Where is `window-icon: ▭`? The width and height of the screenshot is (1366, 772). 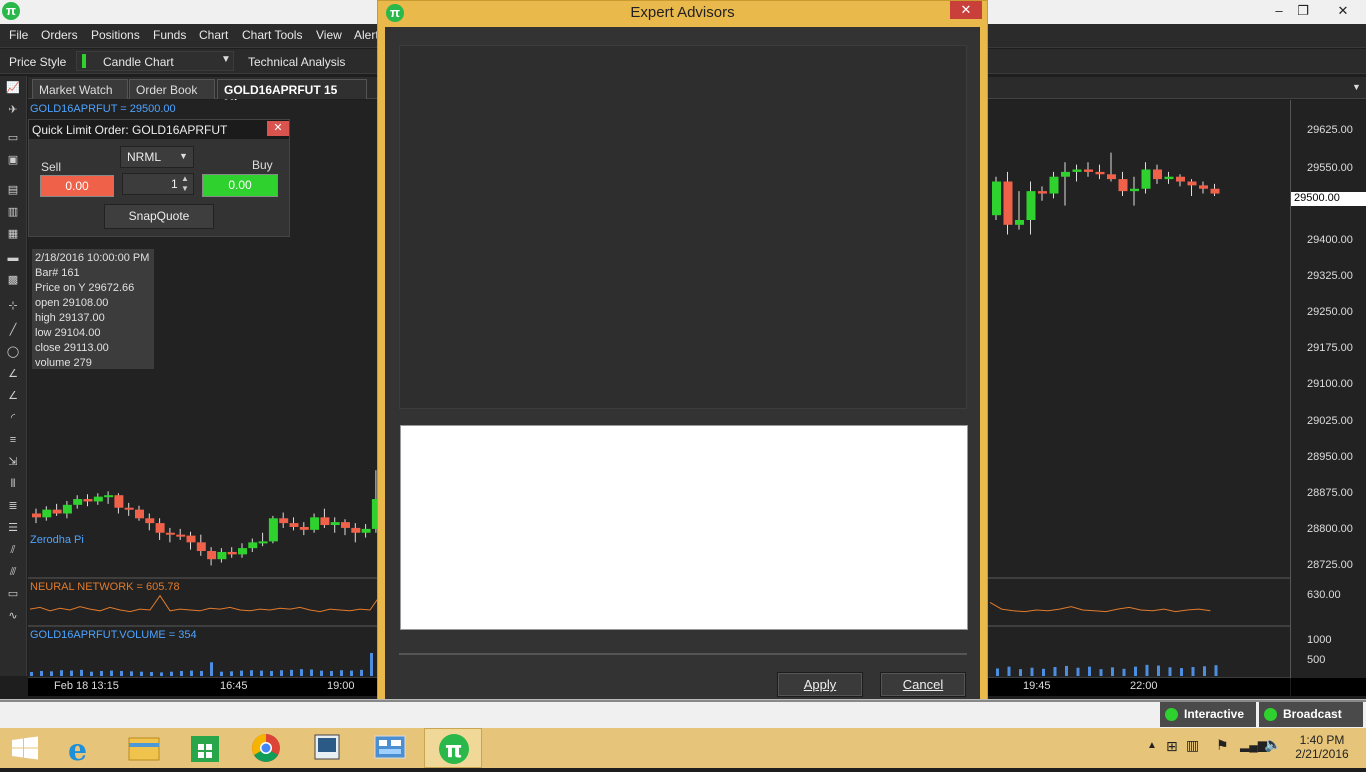
window-icon: ▭ is located at coordinates (13, 138).